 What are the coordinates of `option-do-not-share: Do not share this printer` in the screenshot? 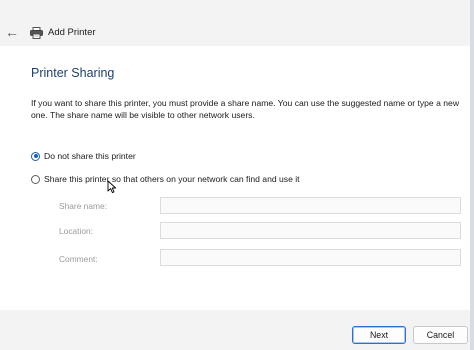 It's located at (83, 156).